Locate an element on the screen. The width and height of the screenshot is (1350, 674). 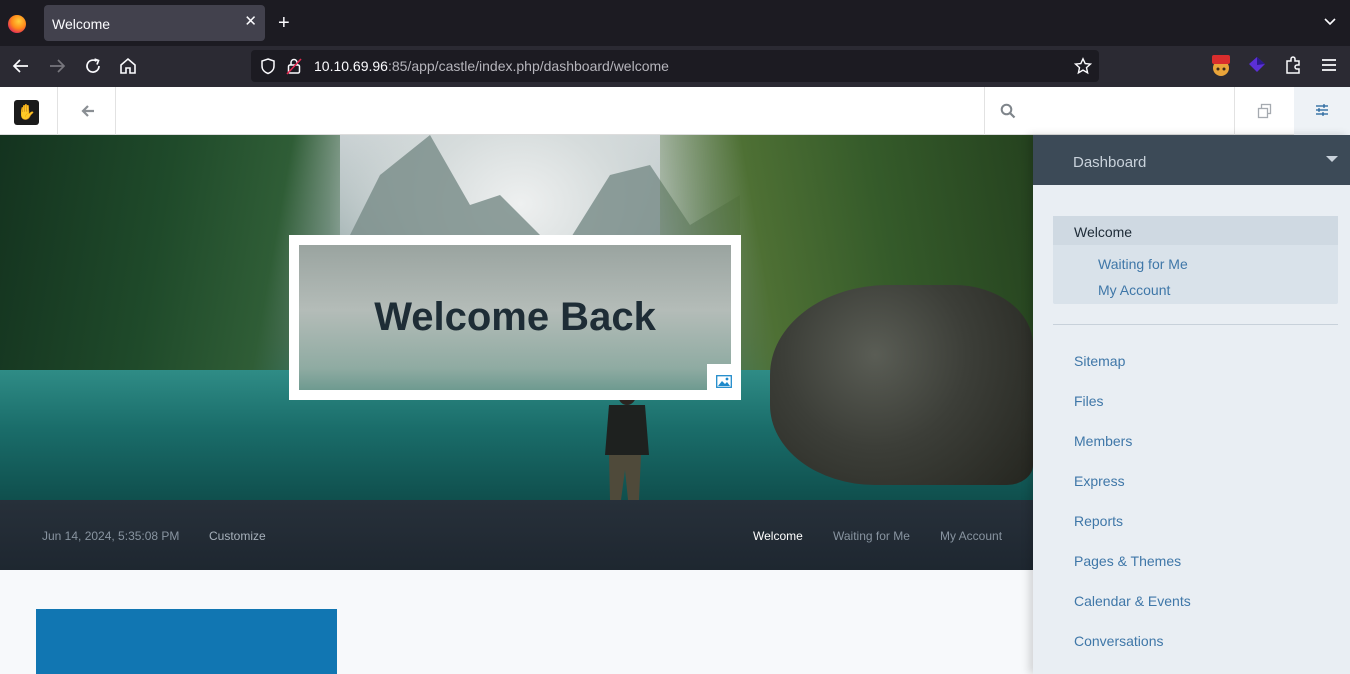
change-image-button is located at coordinates (724, 382).